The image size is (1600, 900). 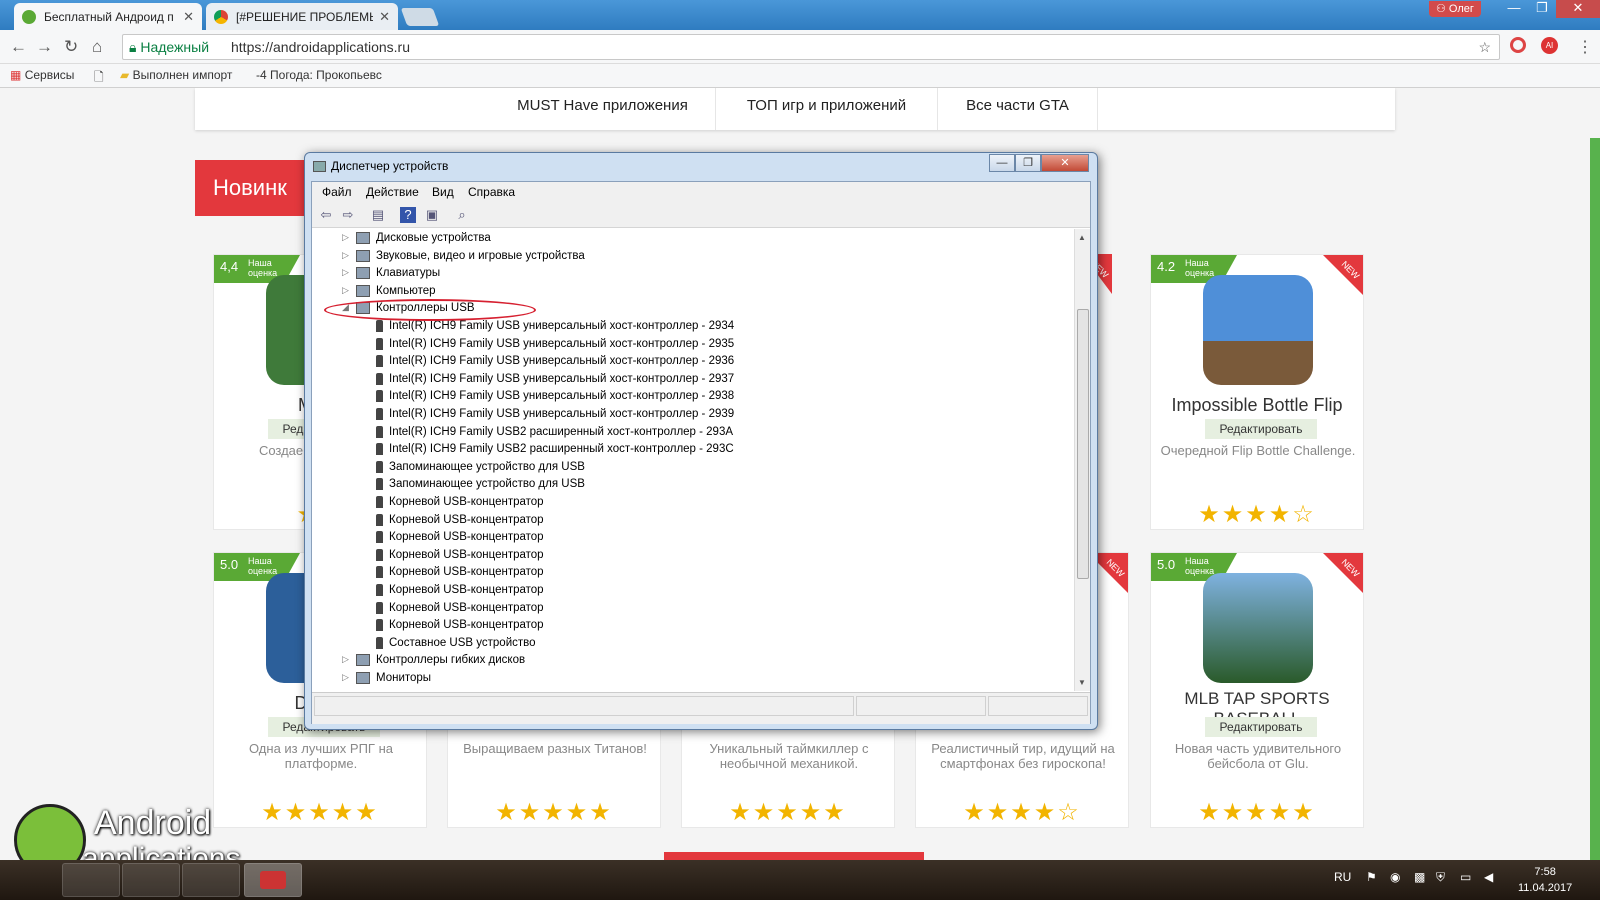 What do you see at coordinates (337, 192) in the screenshot?
I see `menu-file: Файл` at bounding box center [337, 192].